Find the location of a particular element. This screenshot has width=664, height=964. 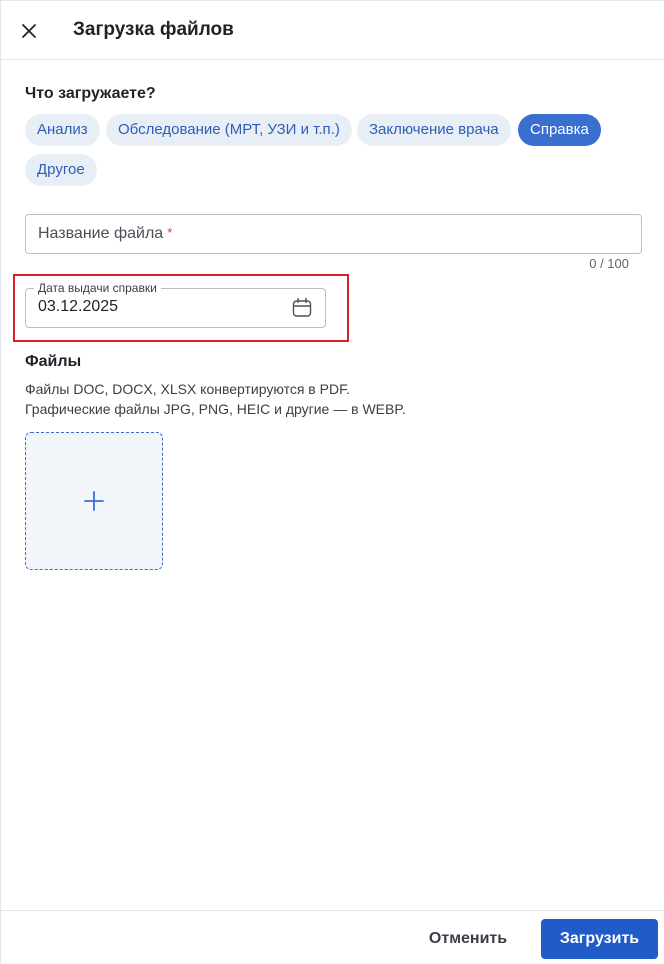

file-name-placeholder-text: Название файла is located at coordinates (101, 233).